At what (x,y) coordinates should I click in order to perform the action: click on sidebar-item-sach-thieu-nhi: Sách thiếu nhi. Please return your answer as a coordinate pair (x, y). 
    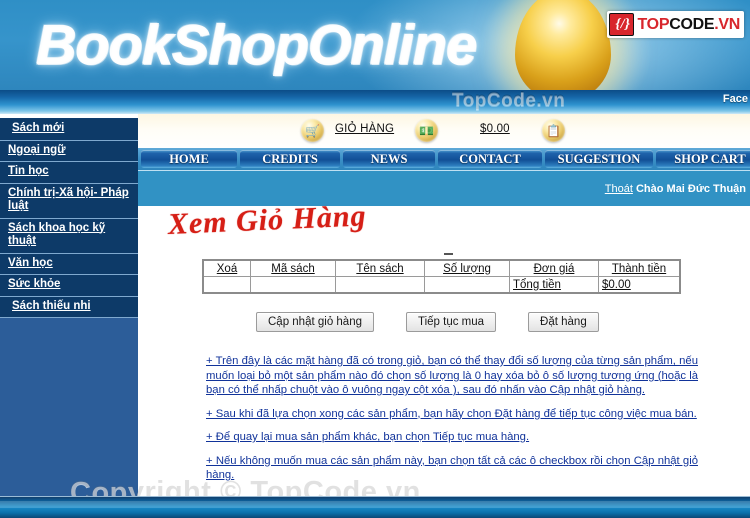
    Looking at the image, I should click on (69, 307).